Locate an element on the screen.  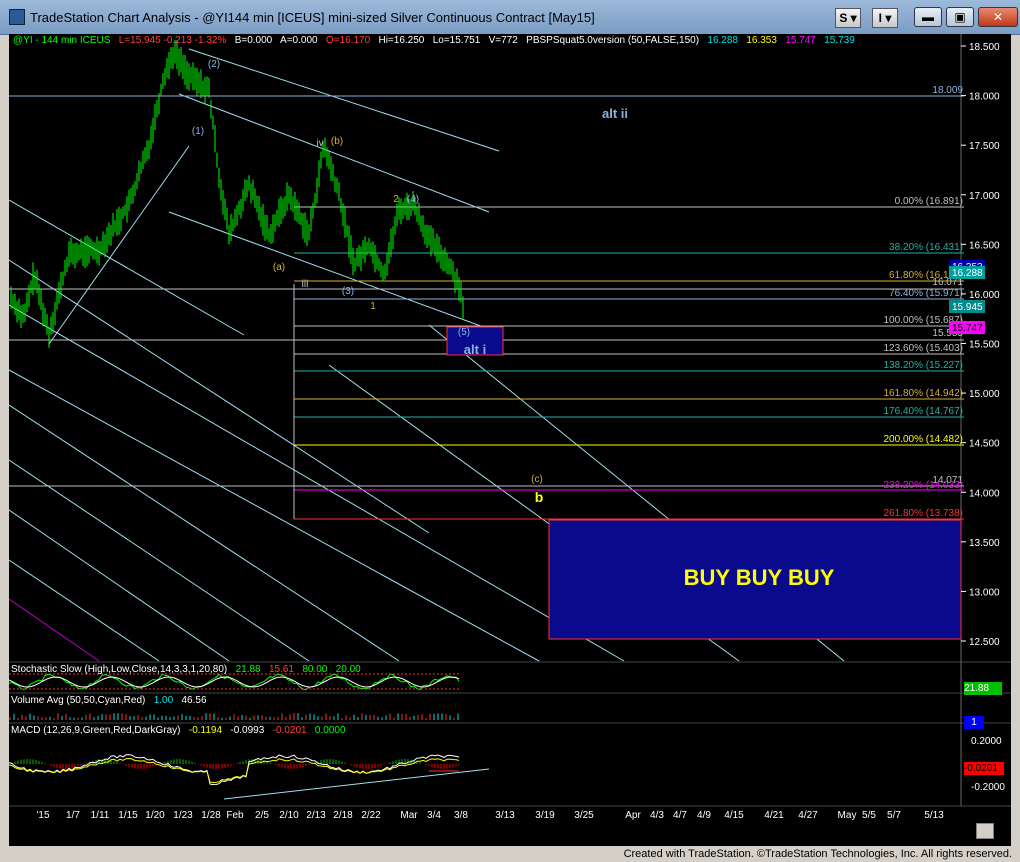
stochastic-flag: 21.88 is located at coordinates (983, 688).